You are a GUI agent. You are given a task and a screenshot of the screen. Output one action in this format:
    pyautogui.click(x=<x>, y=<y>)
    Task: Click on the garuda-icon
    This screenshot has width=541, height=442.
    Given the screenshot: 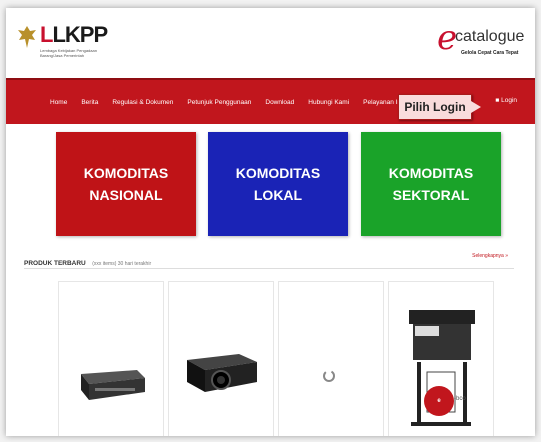 What is the action you would take?
    pyautogui.click(x=27, y=37)
    